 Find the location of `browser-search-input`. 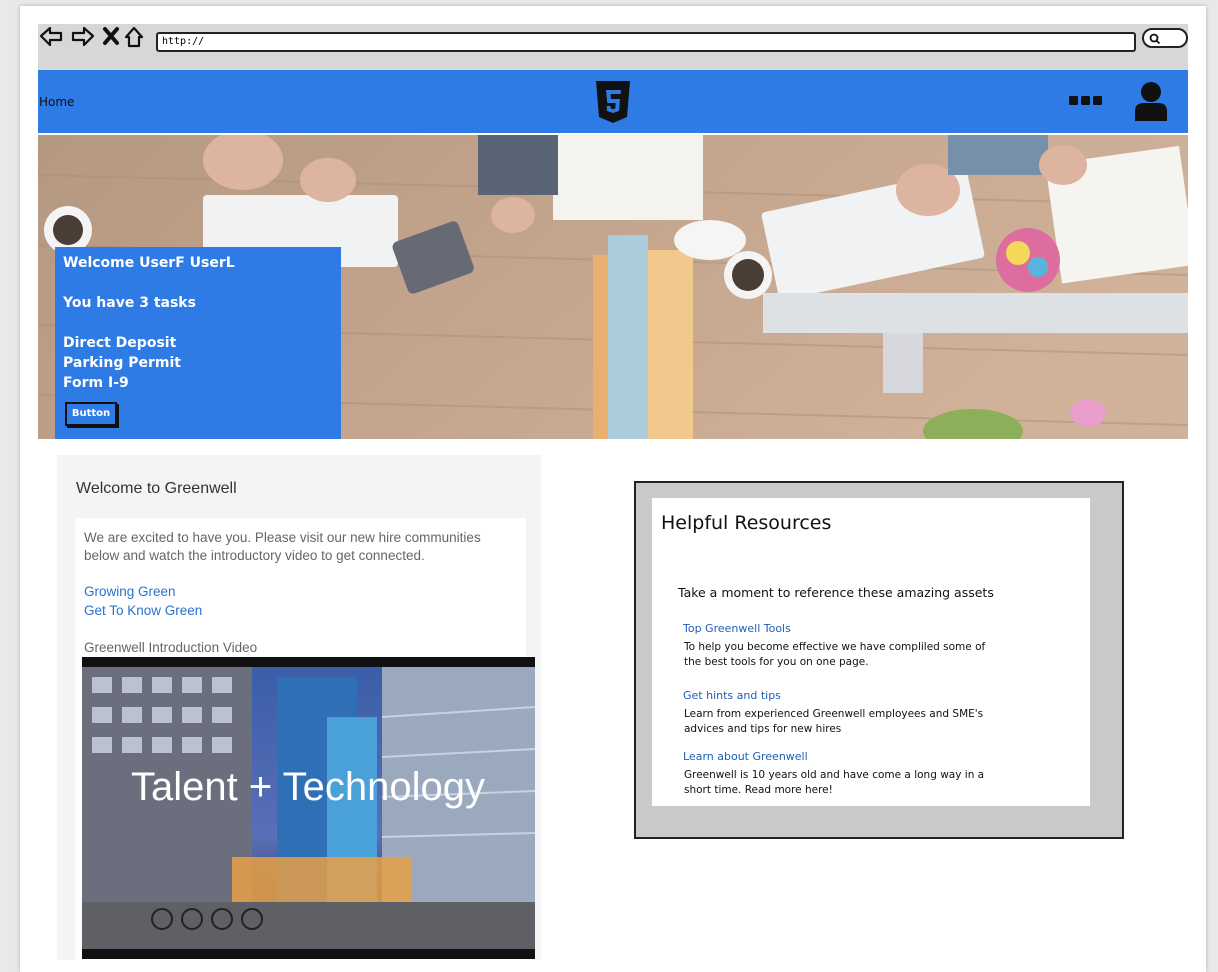

browser-search-input is located at coordinates (1165, 38).